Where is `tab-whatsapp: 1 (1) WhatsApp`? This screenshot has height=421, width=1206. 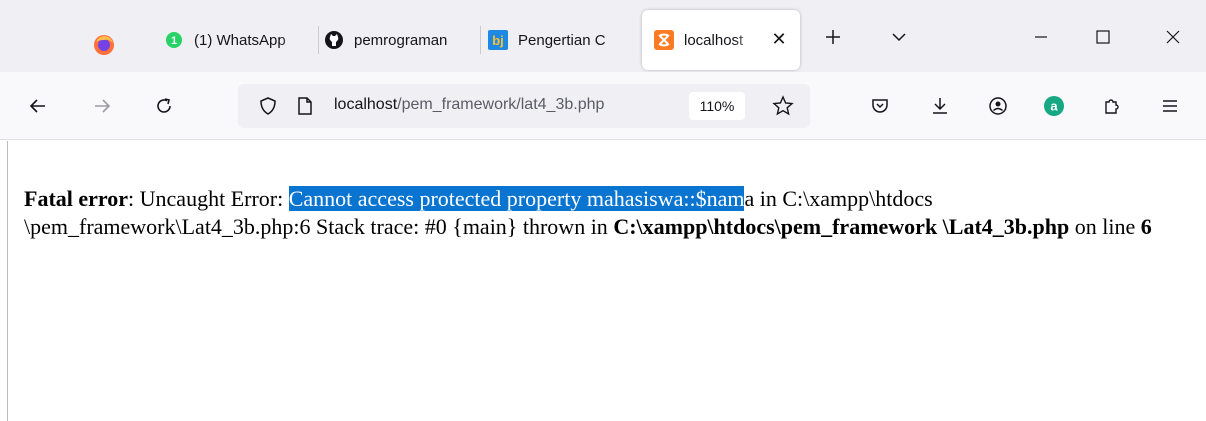
tab-whatsapp: 1 (1) WhatsApp is located at coordinates (234, 40).